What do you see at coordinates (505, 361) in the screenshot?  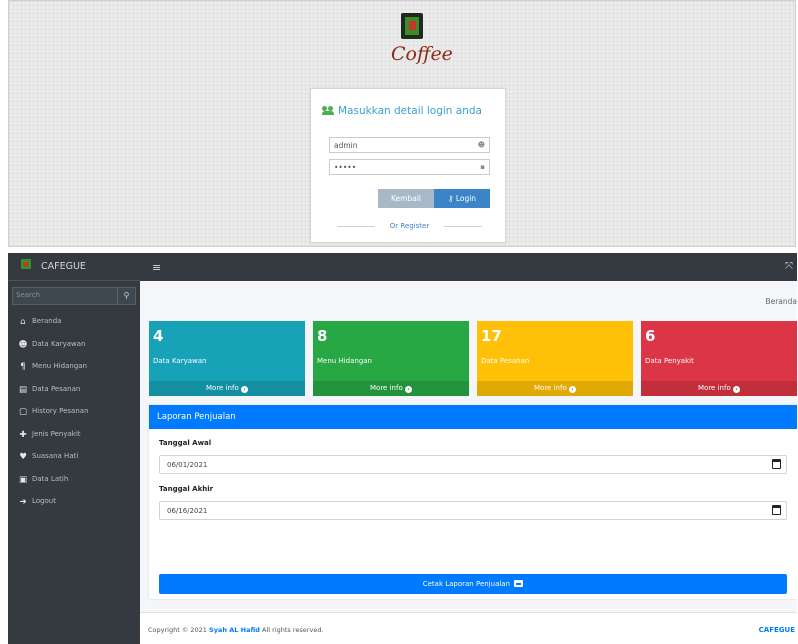 I see `stat-label: Data Pesanan` at bounding box center [505, 361].